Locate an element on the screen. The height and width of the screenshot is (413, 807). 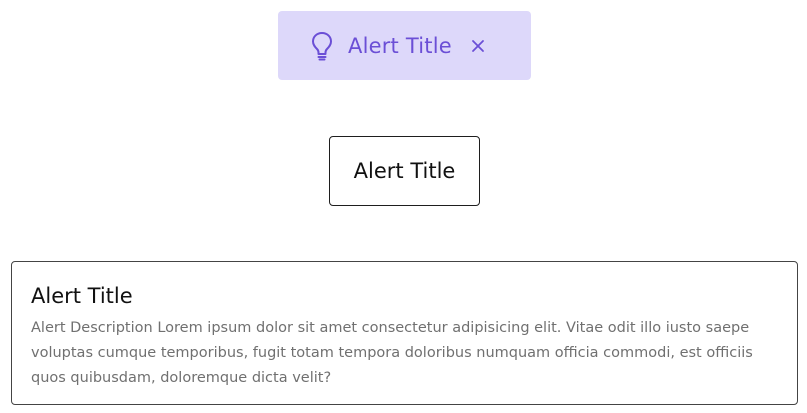
lightbulb-icon is located at coordinates (322, 46).